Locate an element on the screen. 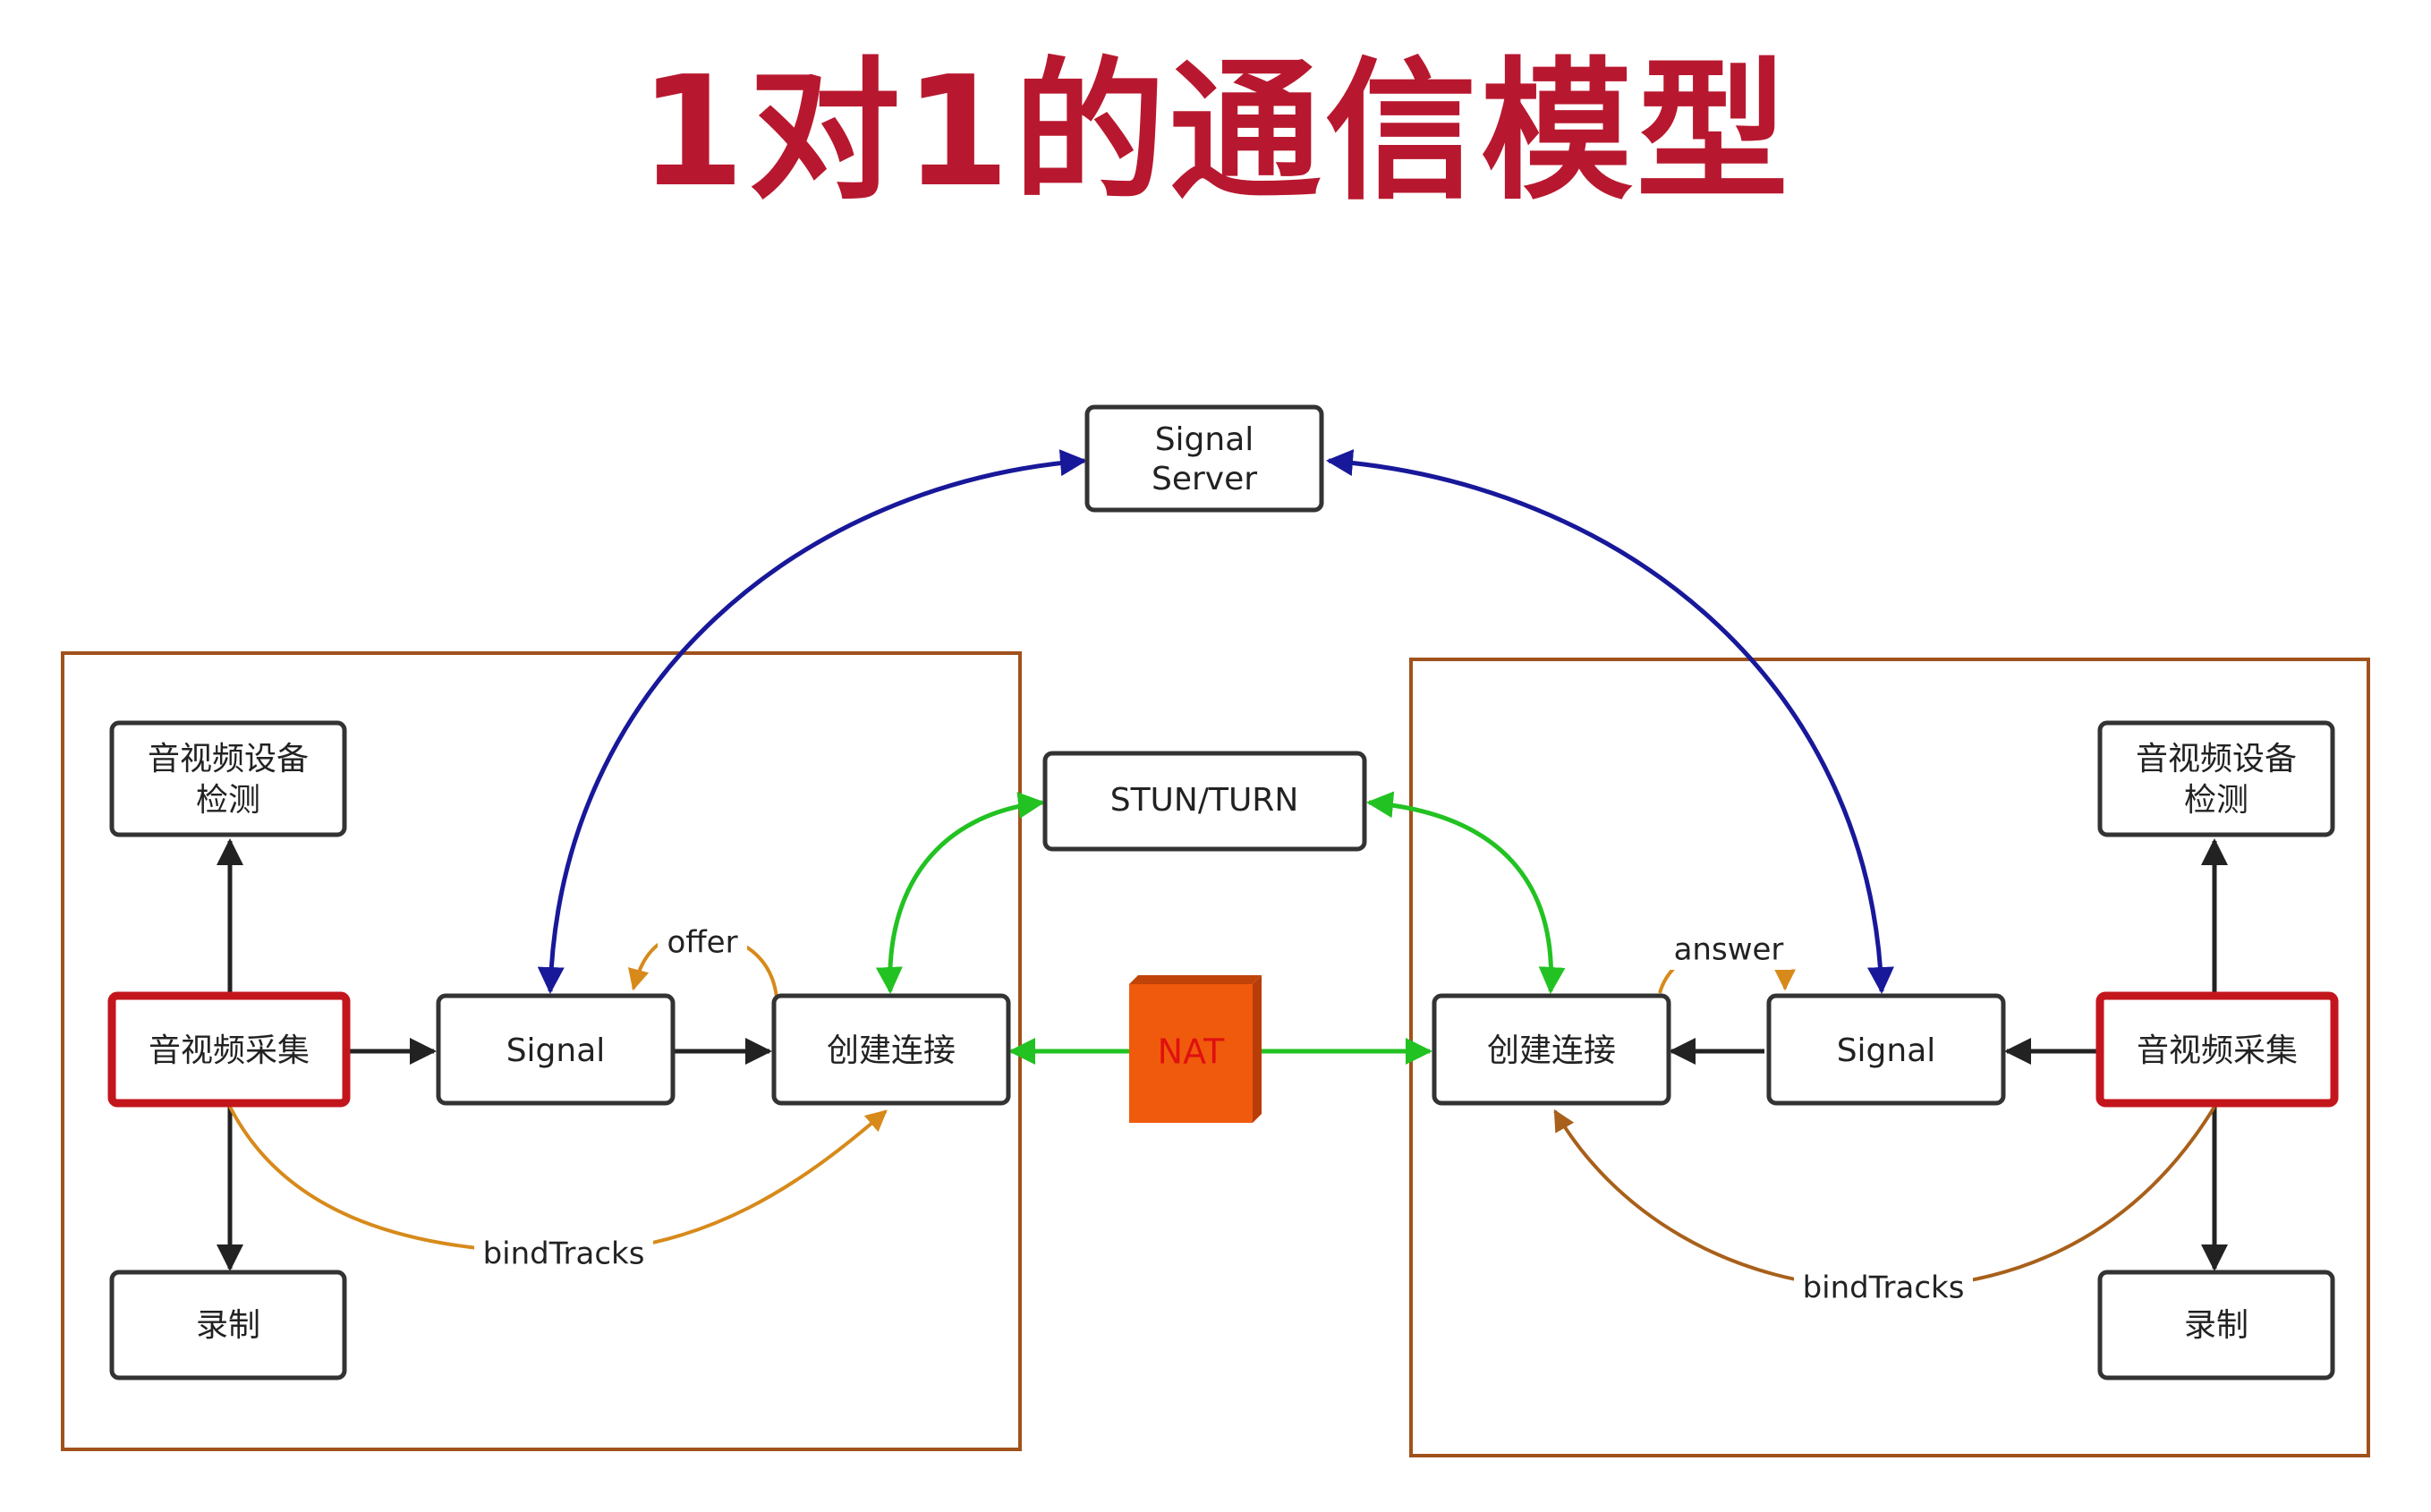  left-record-label: 录制 is located at coordinates (228, 1325).